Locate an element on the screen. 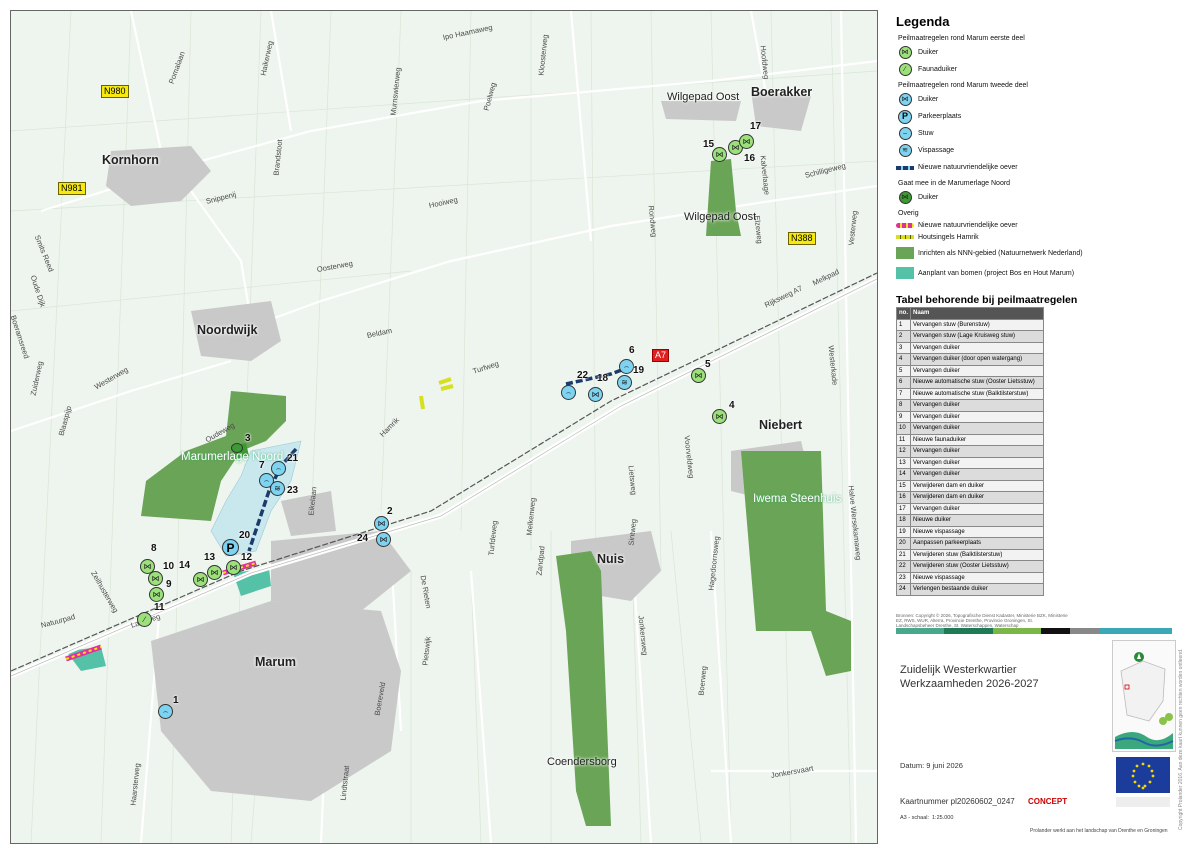 This screenshot has height=848, width=1200. table-row: 20 Aanpassen parkeerplaats is located at coordinates (970, 543).